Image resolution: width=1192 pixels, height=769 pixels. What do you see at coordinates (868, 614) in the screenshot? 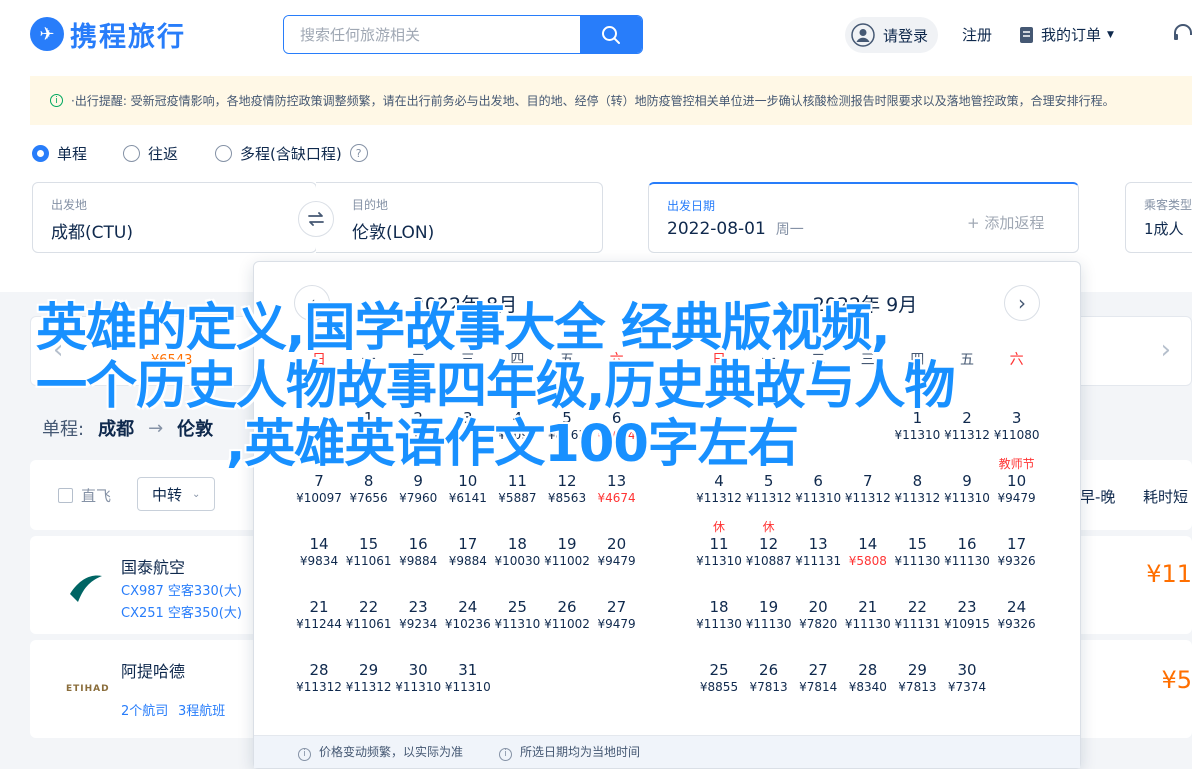
I see `calendar-day: 21 ¥11130` at bounding box center [868, 614].